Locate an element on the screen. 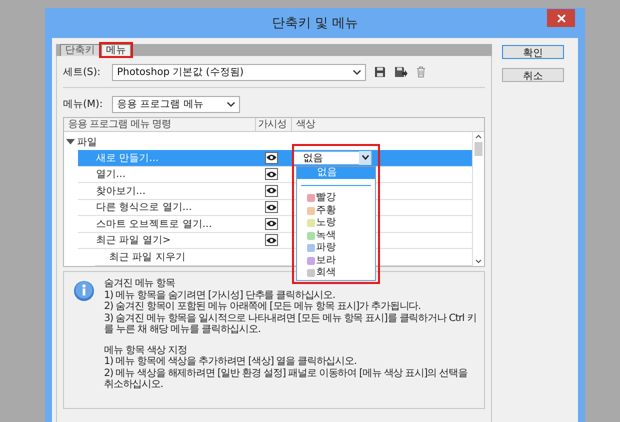 This screenshot has width=620, height=422. info-heading: 숨겨진 메뉴 항목 is located at coordinates (140, 284).